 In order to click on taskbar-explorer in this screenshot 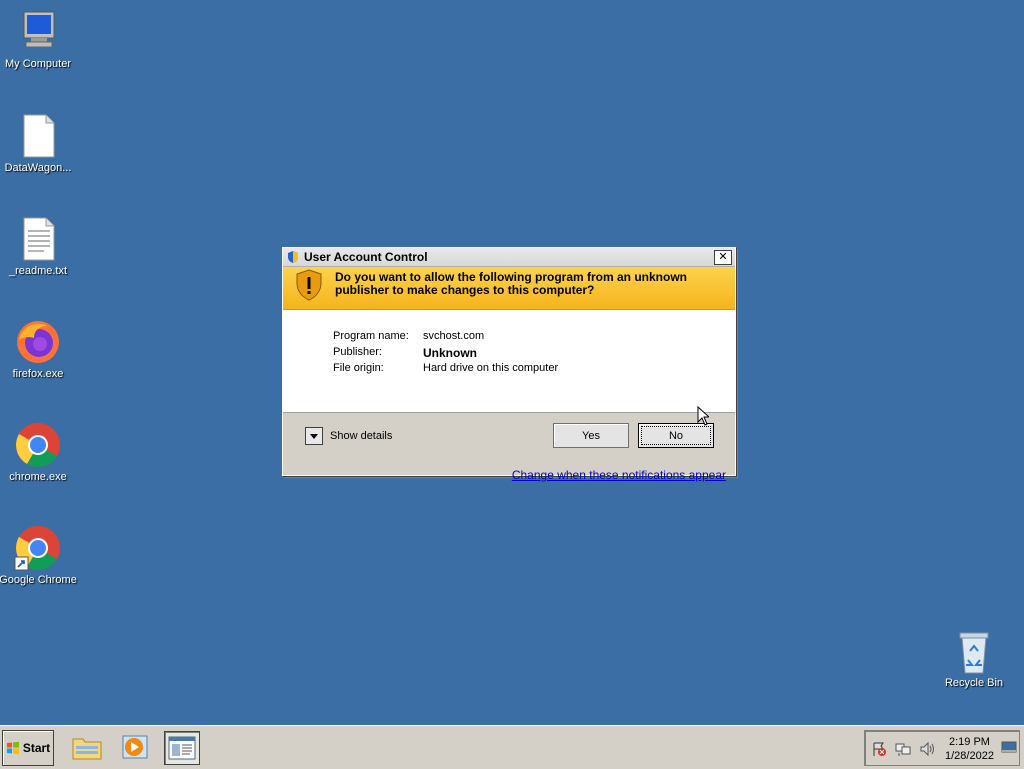, I will do `click(87, 747)`.